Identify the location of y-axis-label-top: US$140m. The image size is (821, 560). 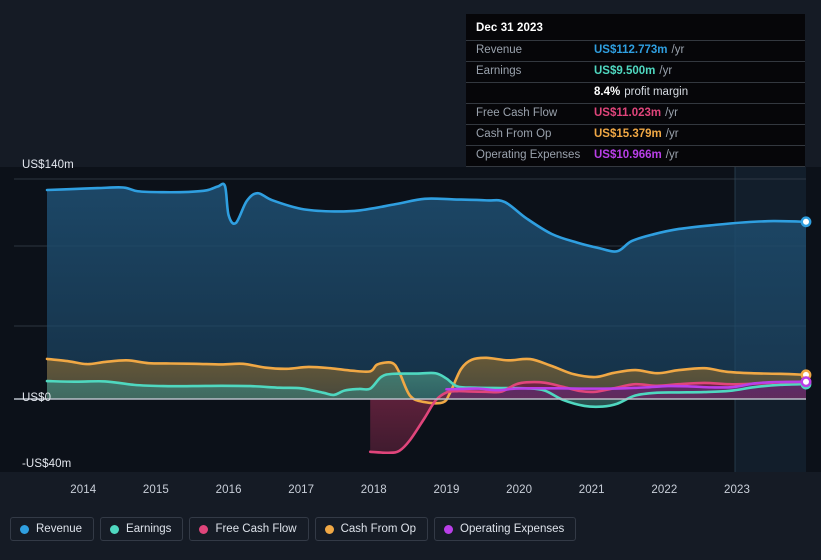
(48, 165).